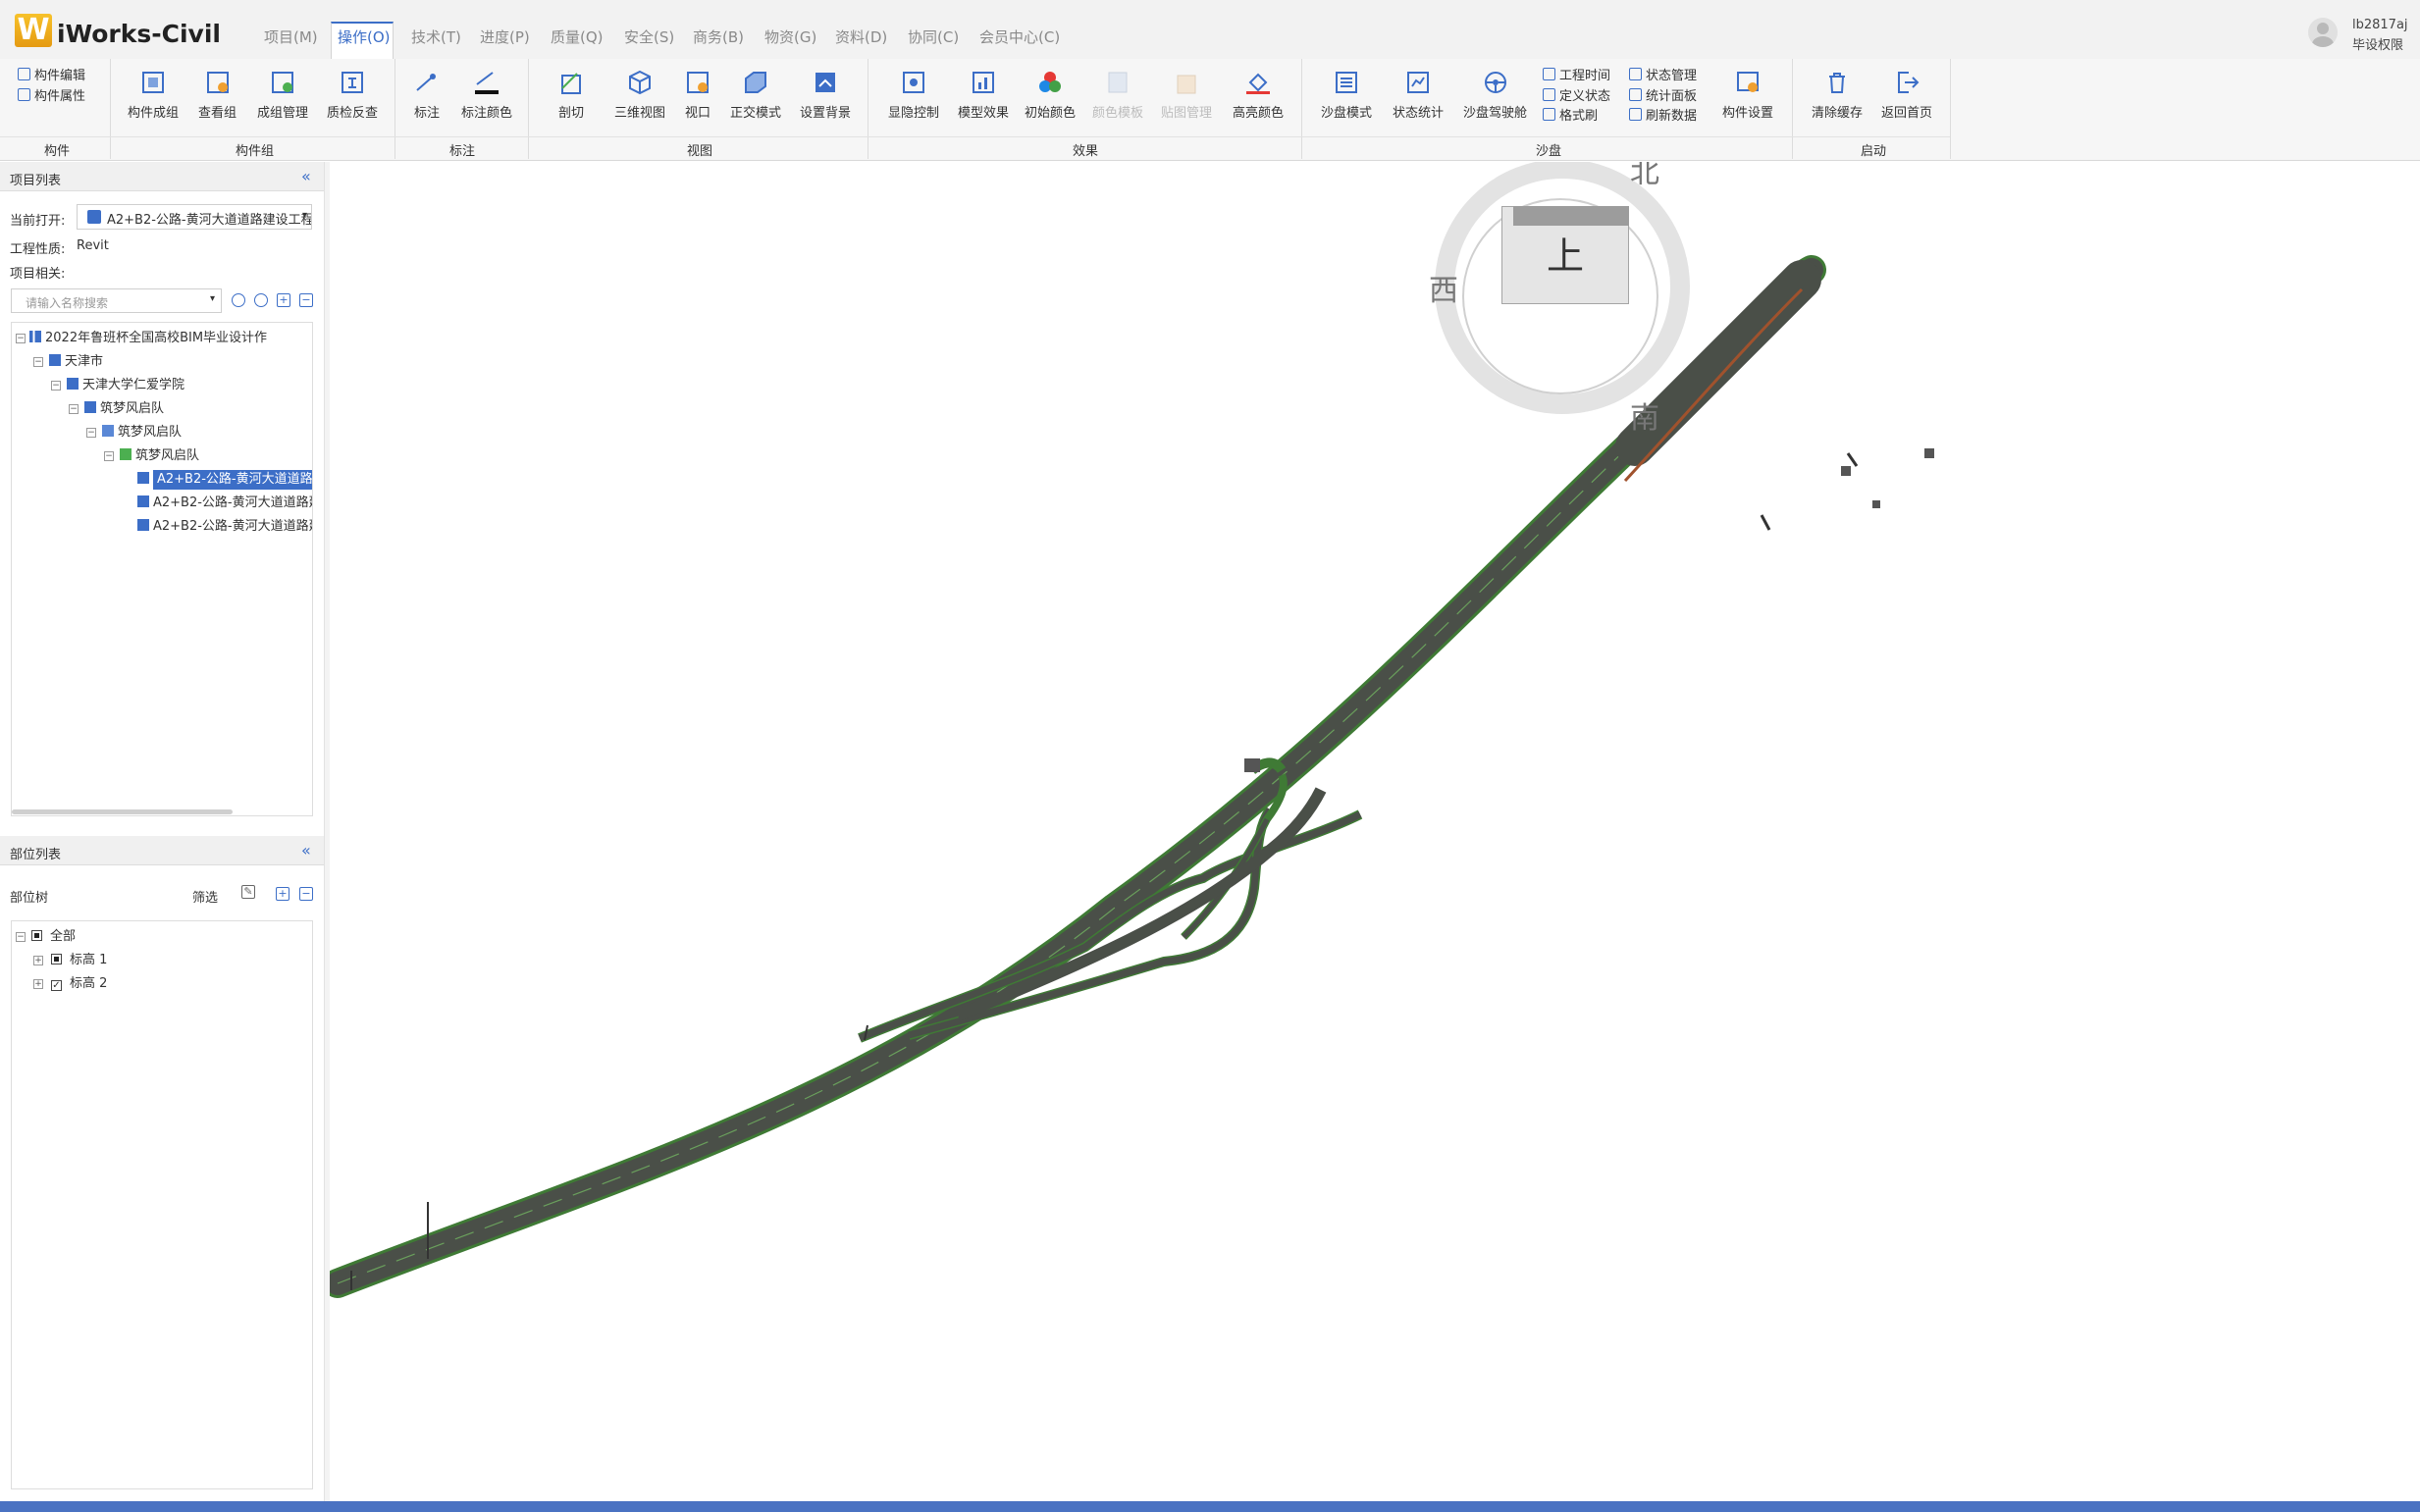 The width and height of the screenshot is (2420, 1512). I want to click on section-button: 剖切, so click(571, 95).